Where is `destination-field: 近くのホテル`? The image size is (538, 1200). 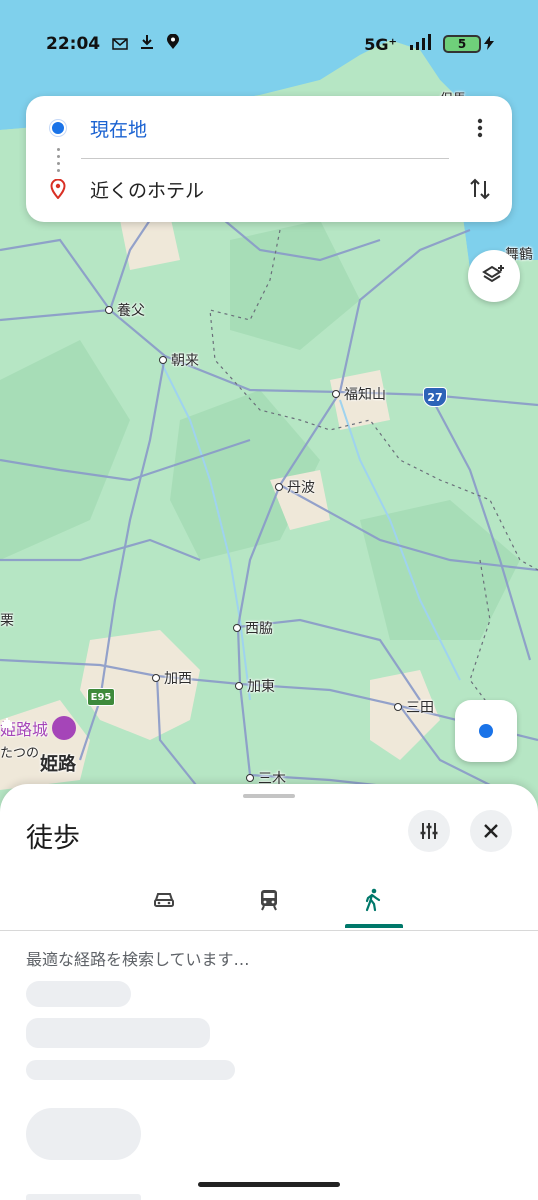
destination-field: 近くのホテル is located at coordinates (269, 189).